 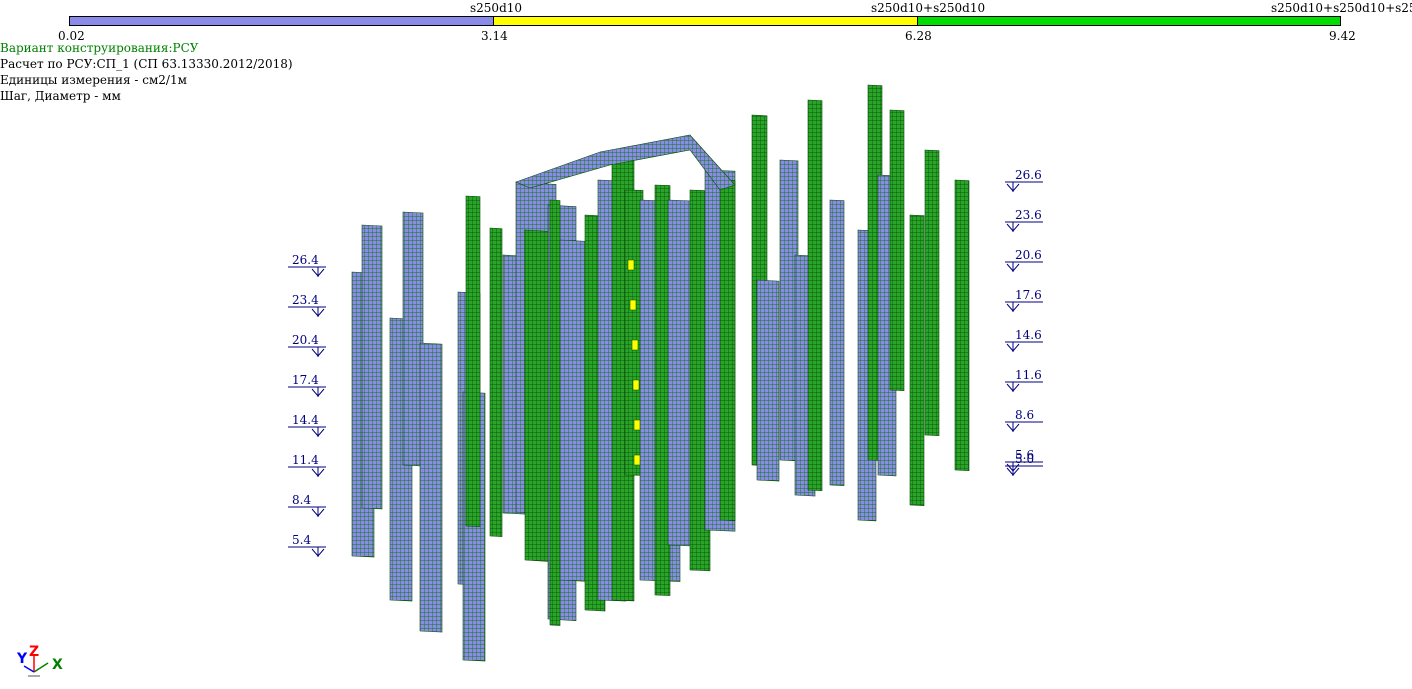 What do you see at coordinates (1024, 415) in the screenshot?
I see `level-label: 8.6` at bounding box center [1024, 415].